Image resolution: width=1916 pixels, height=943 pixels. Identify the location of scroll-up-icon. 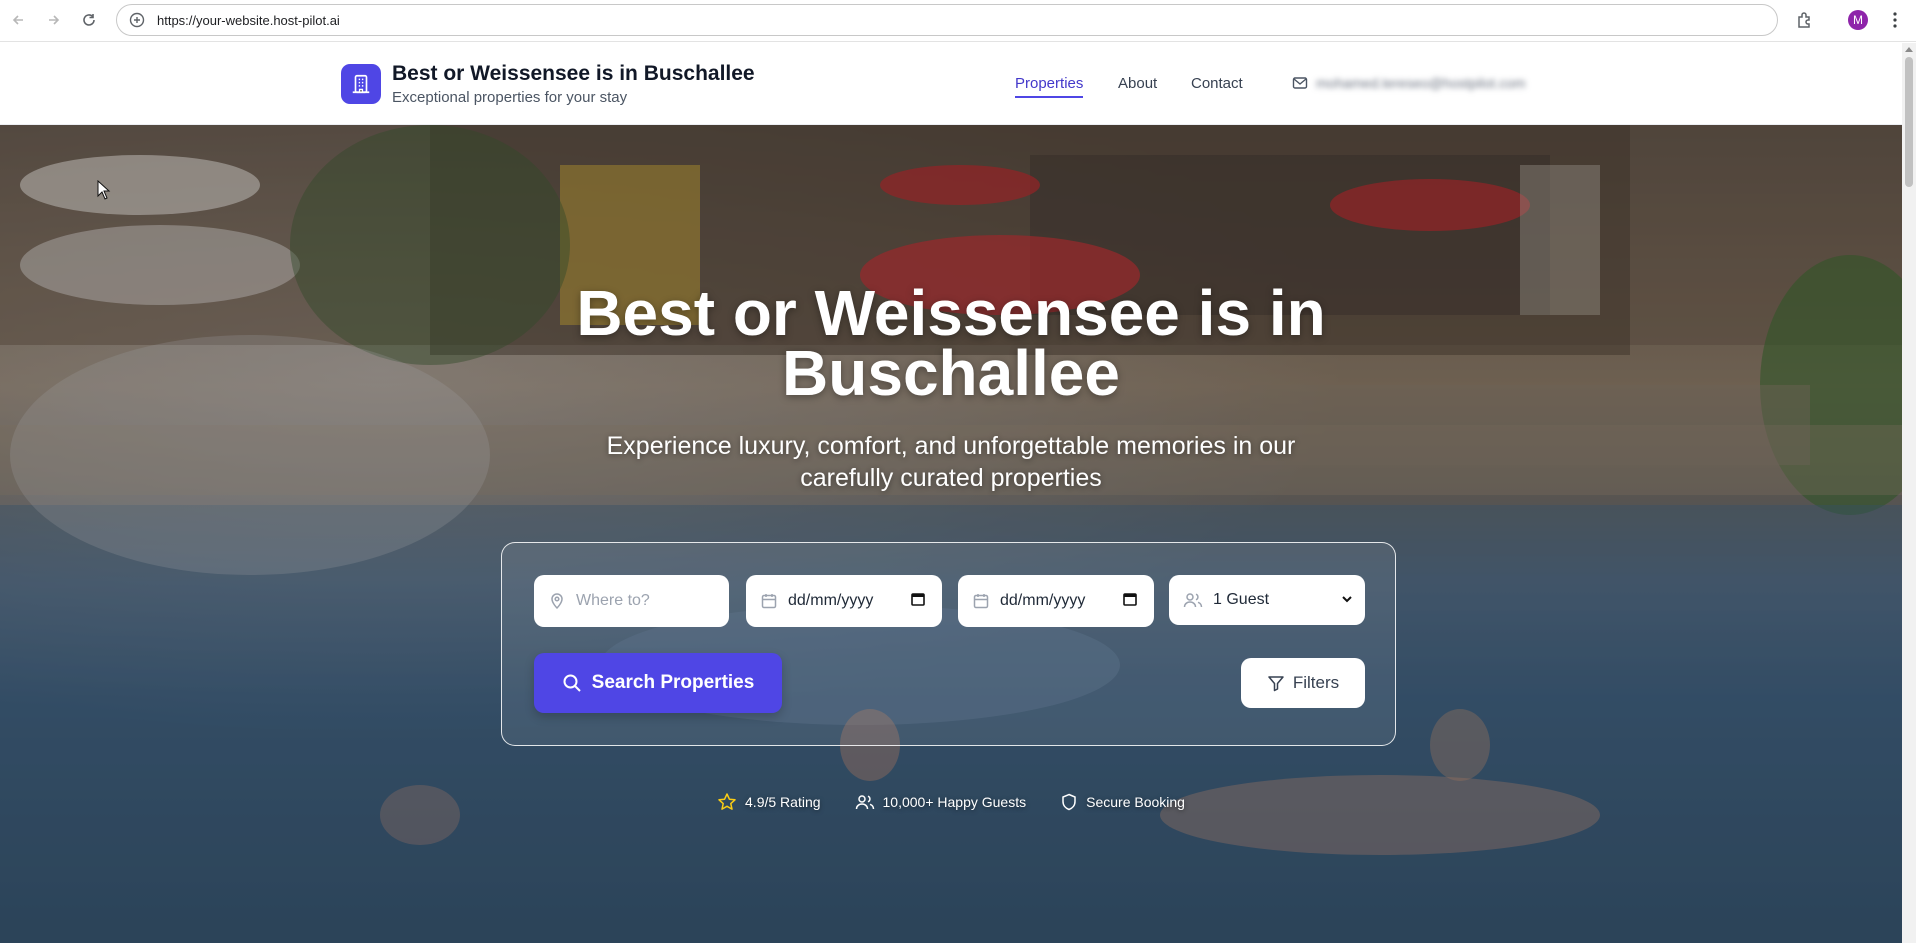
(1909, 49).